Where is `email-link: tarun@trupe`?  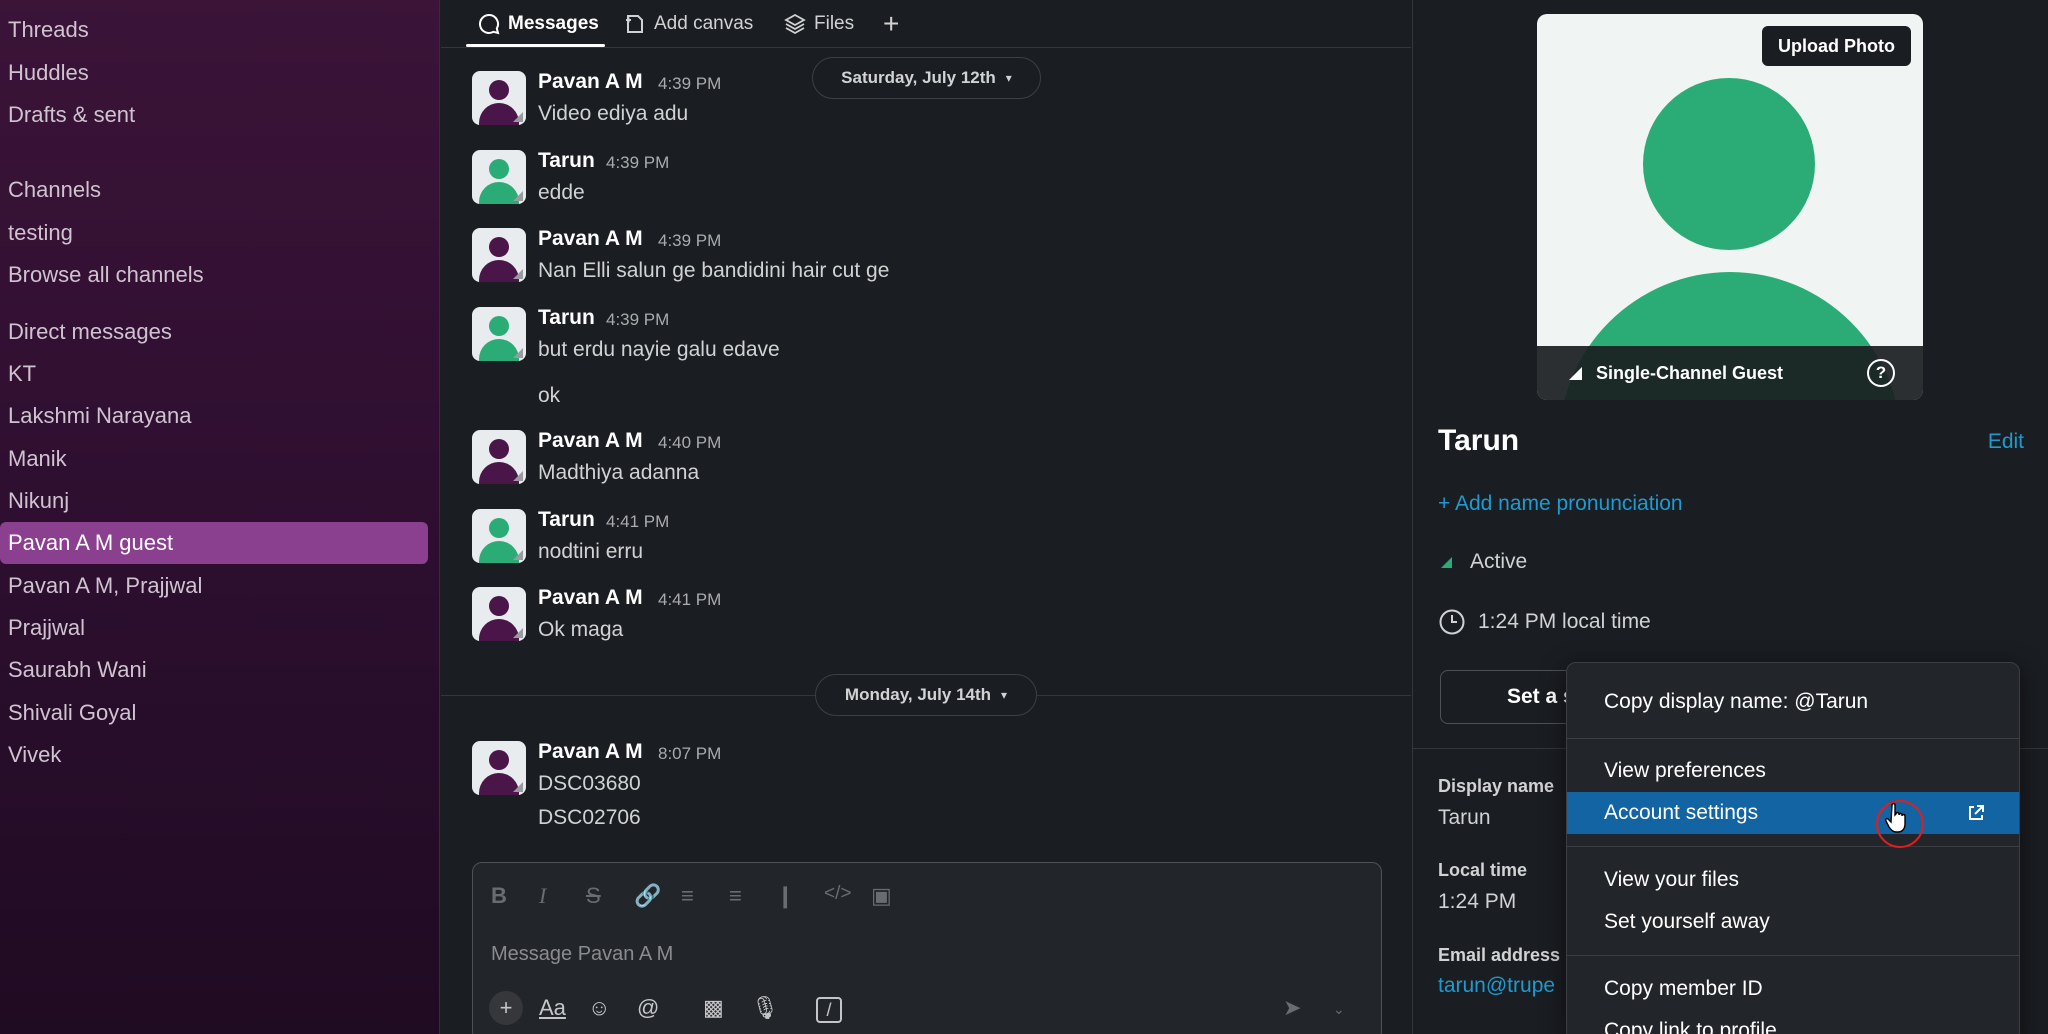
email-link: tarun@trupe is located at coordinates (1496, 986).